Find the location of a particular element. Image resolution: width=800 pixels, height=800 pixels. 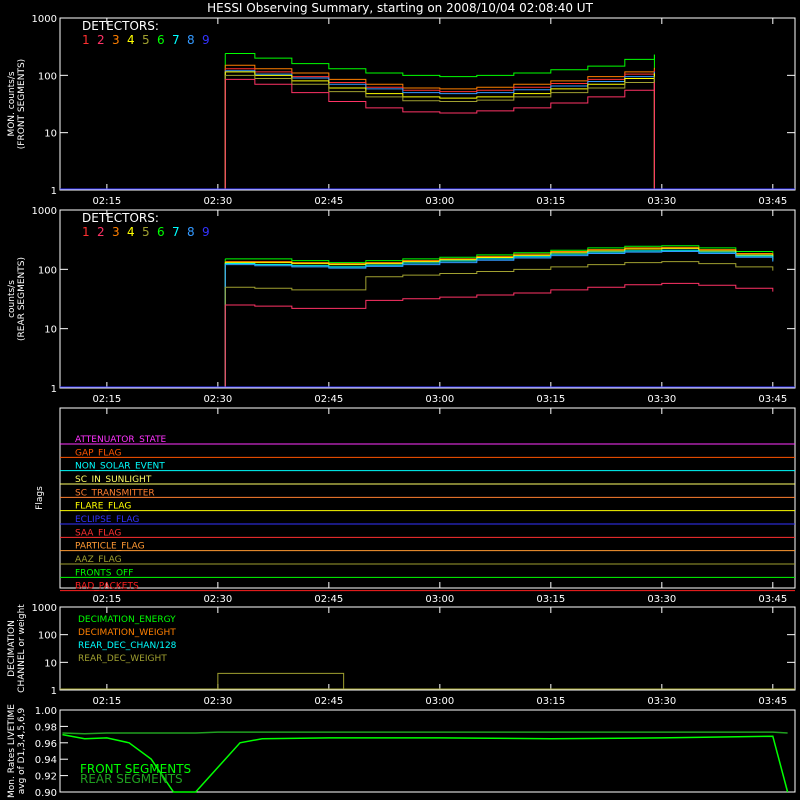

live-ylabel: Mon. Rates LIVETIME is located at coordinates (12, 751).